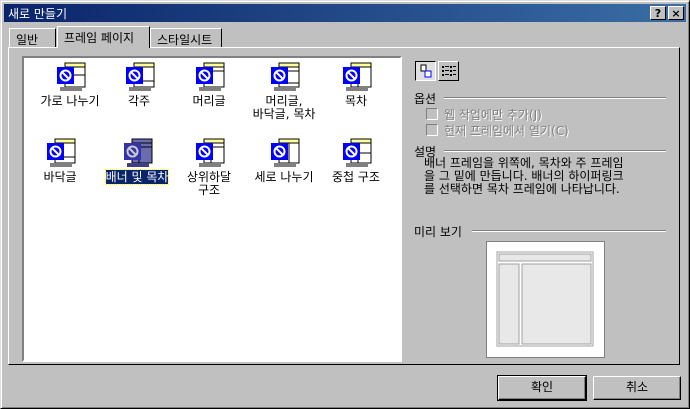 The image size is (690, 409). I want to click on large-icons-view-button, so click(425, 71).